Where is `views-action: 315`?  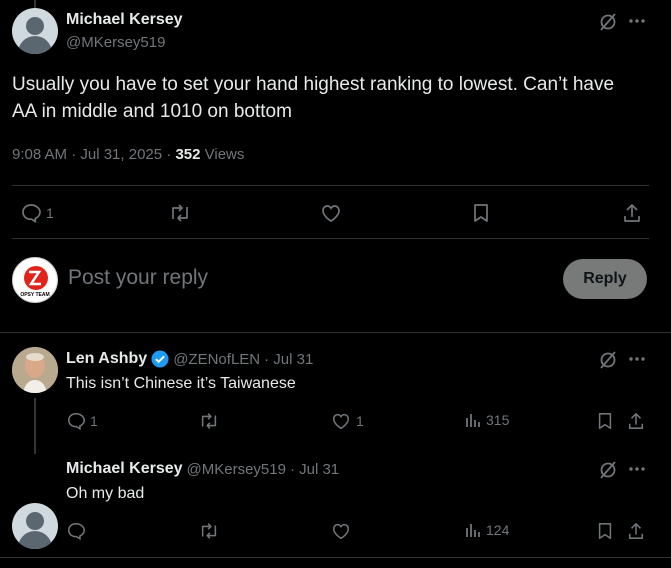
views-action: 315 is located at coordinates (486, 420).